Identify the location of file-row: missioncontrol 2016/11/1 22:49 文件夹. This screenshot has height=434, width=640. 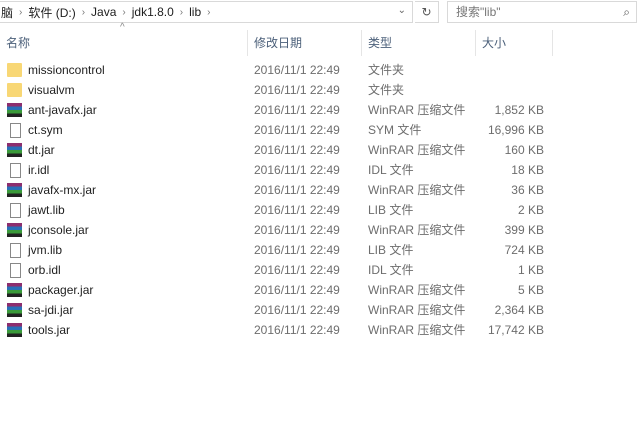
(320, 70).